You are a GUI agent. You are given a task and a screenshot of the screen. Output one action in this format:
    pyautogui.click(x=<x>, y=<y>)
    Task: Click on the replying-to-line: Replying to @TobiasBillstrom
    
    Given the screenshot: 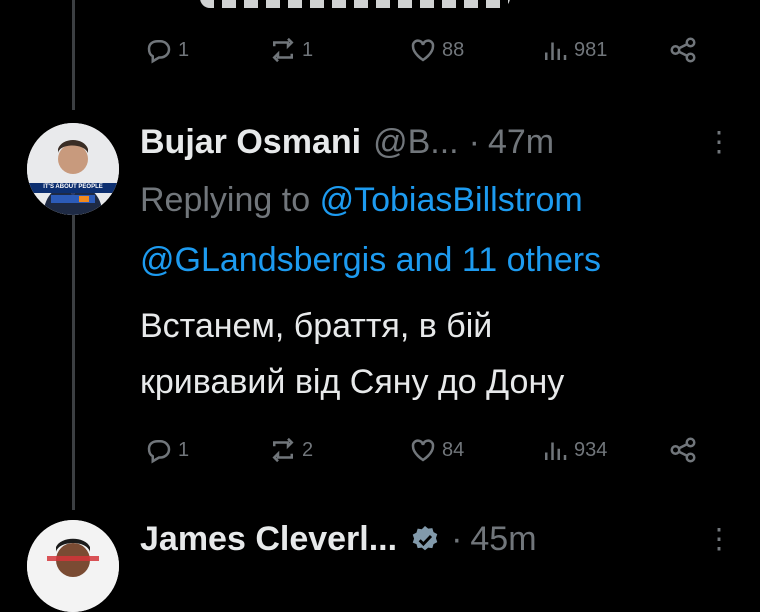 What is the action you would take?
    pyautogui.click(x=361, y=200)
    